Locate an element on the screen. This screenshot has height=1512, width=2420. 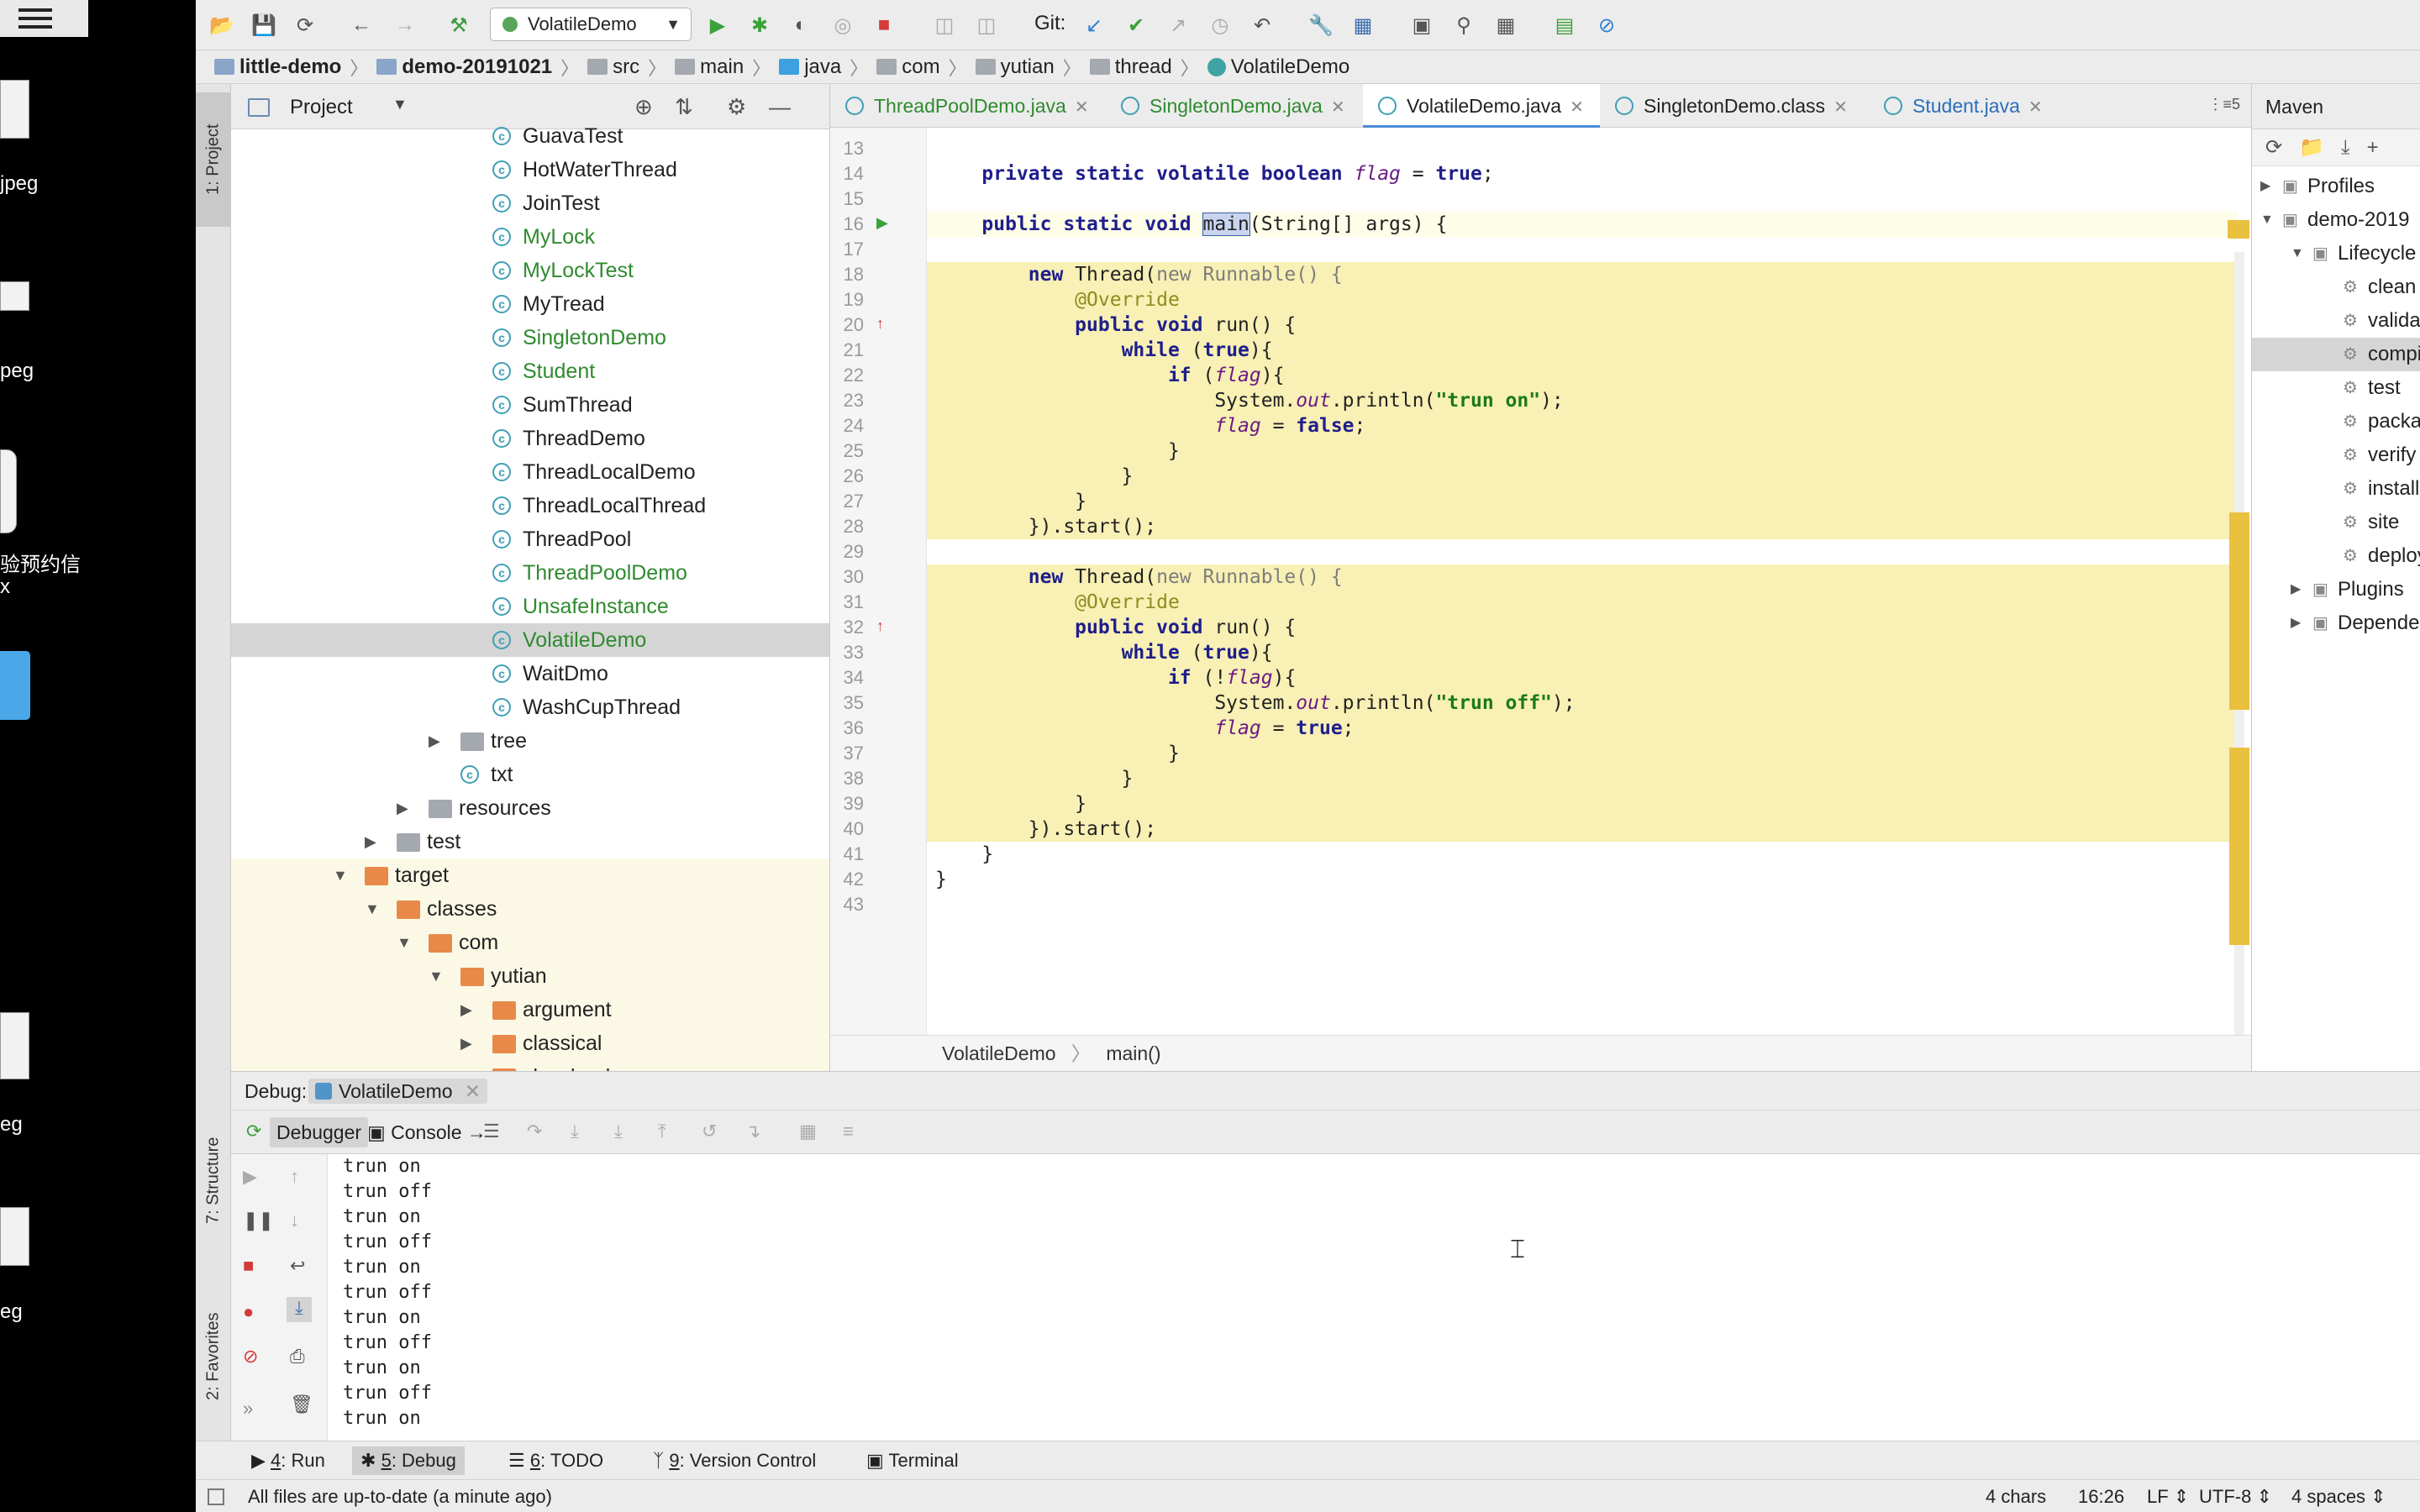
project-view-select: Project is located at coordinates (321, 107).